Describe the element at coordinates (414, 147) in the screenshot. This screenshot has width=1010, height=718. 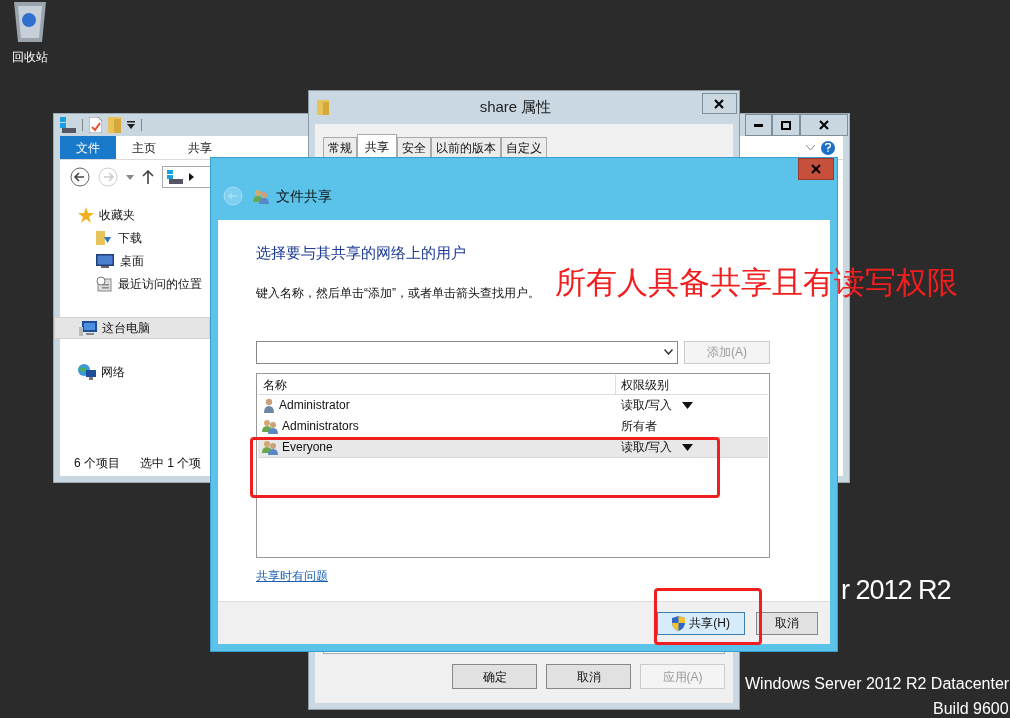
I see `tab: 安全` at that location.